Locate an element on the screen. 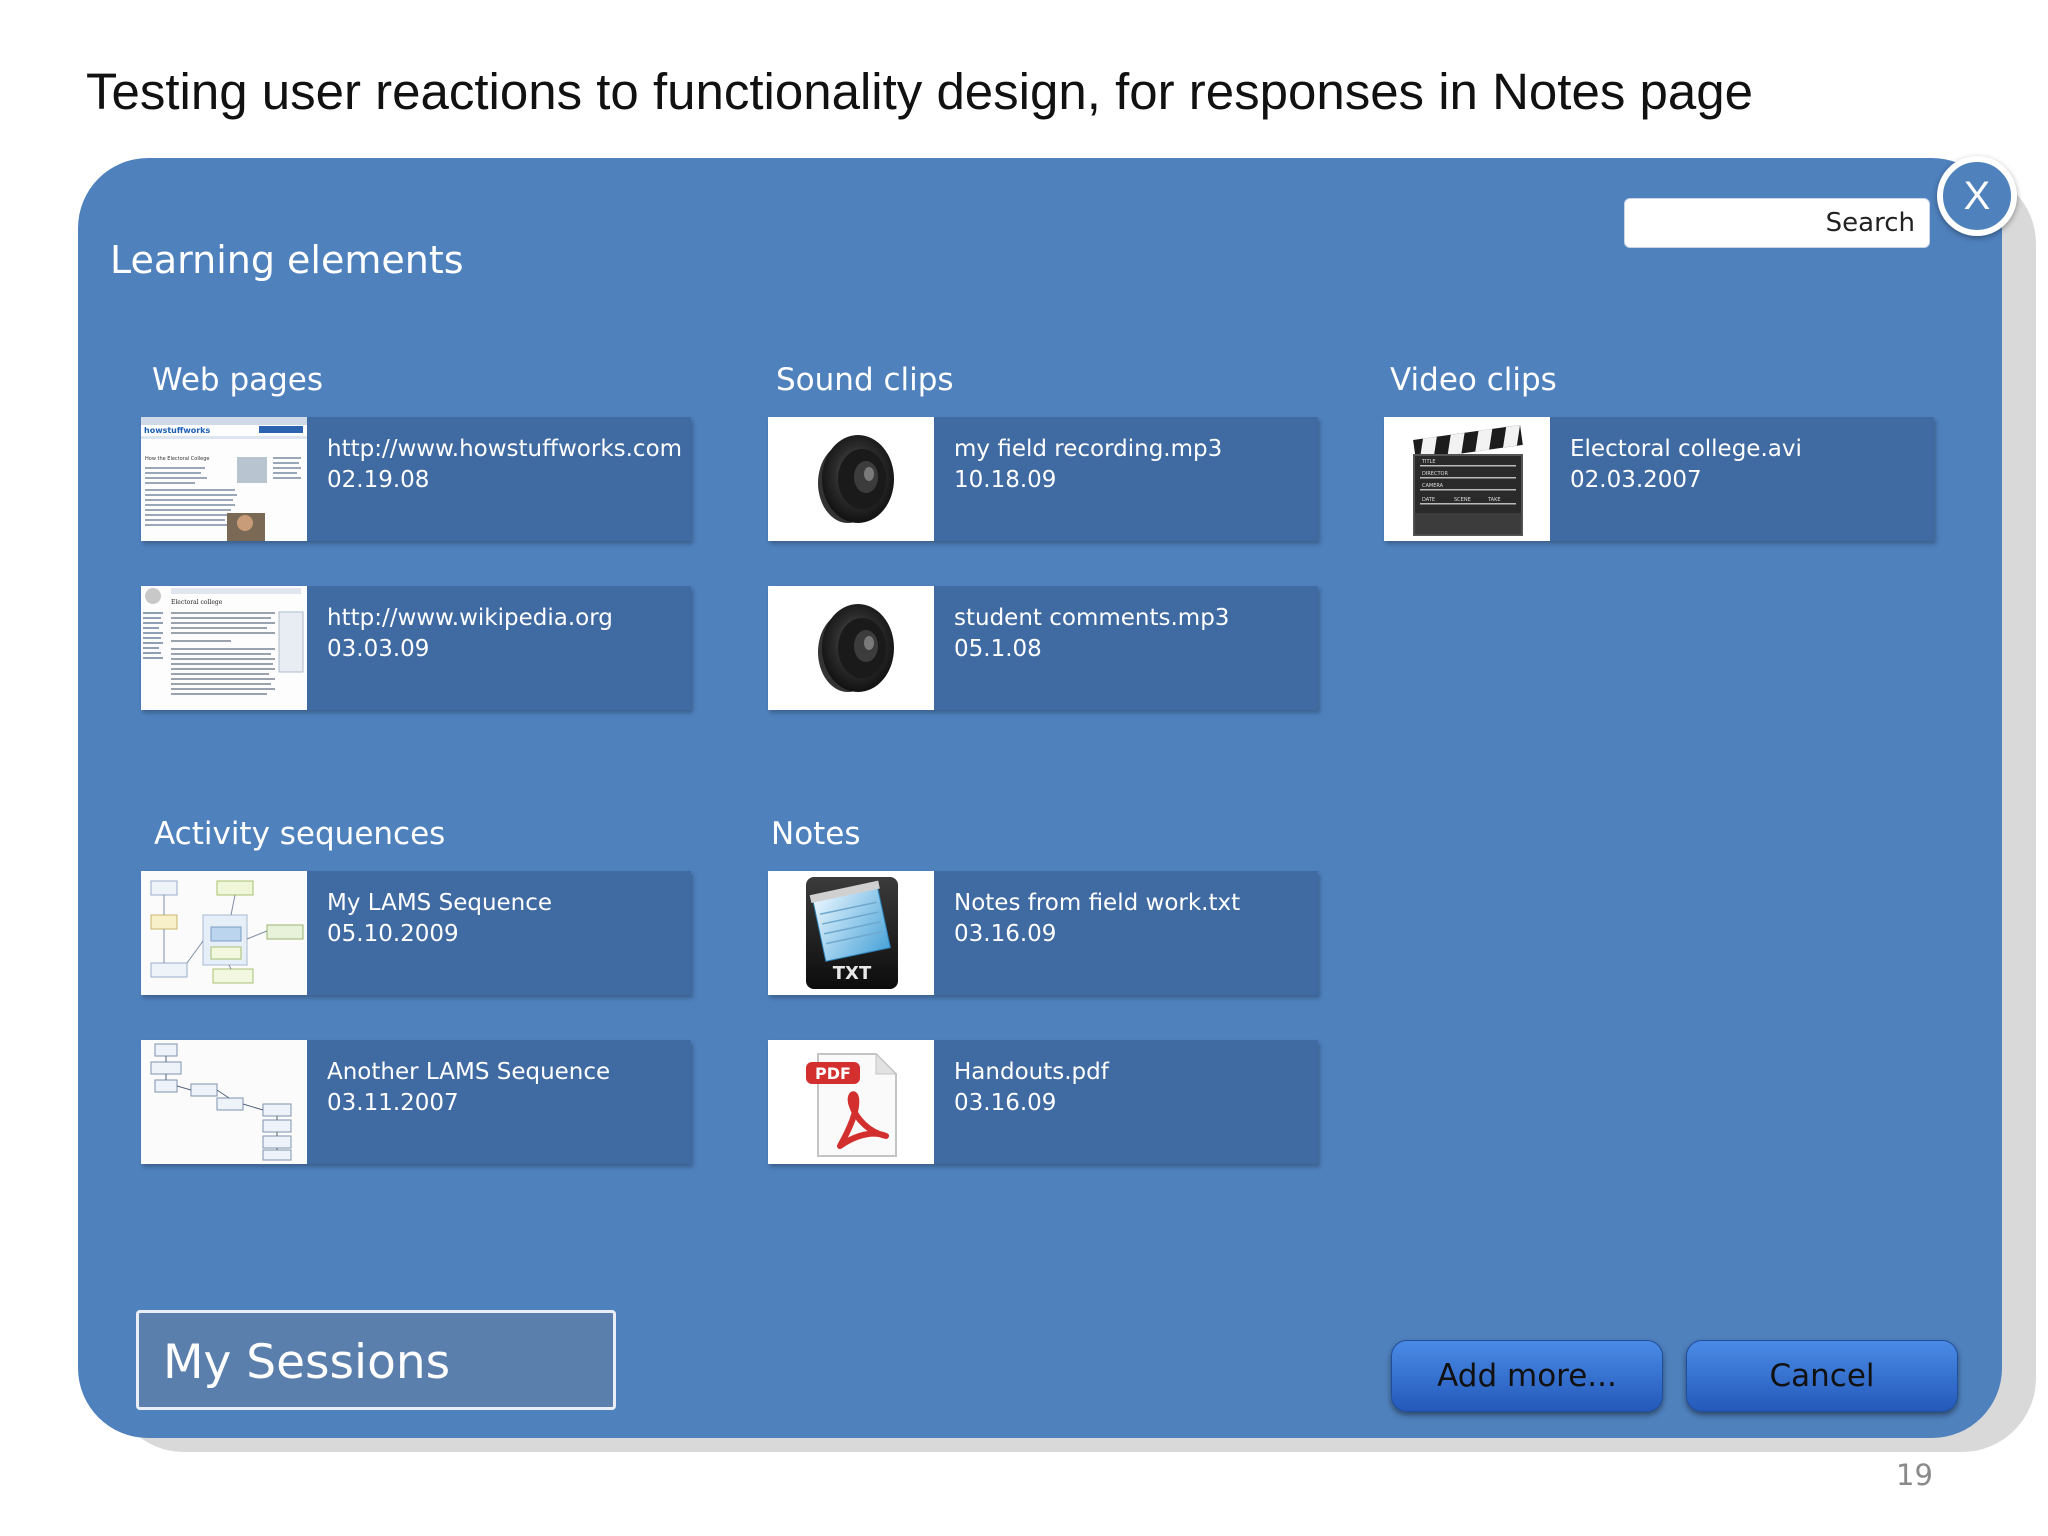  item-name: my field recording.mp3 is located at coordinates (1088, 449).